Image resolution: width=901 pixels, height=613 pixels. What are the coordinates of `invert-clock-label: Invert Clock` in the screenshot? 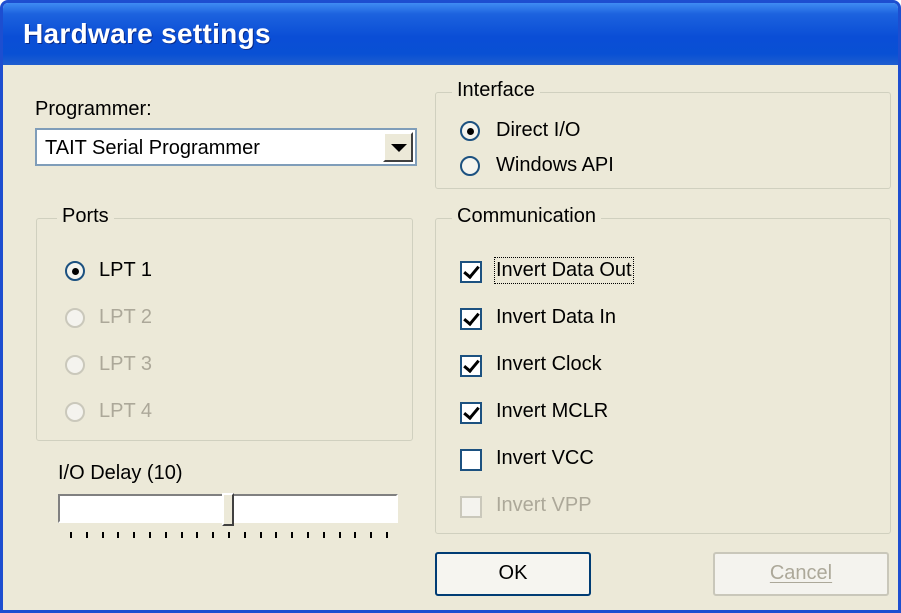 It's located at (549, 364).